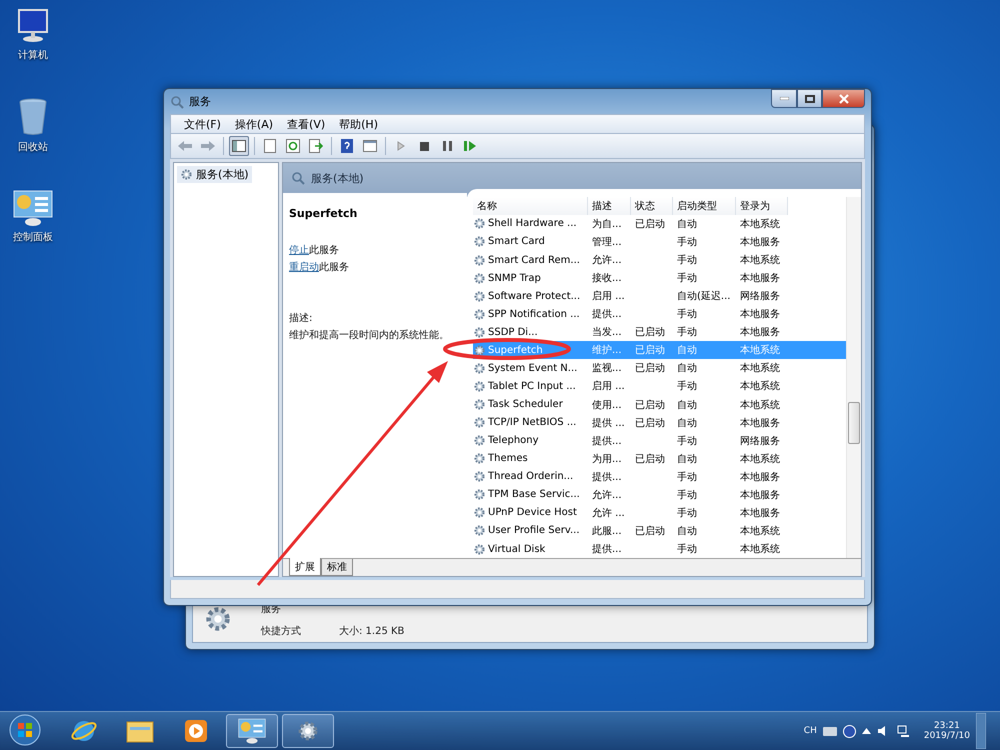 Image resolution: width=1000 pixels, height=750 pixels. I want to click on table-row: System Event N... 监视... 已启动 自动 本地系统, so click(659, 368).